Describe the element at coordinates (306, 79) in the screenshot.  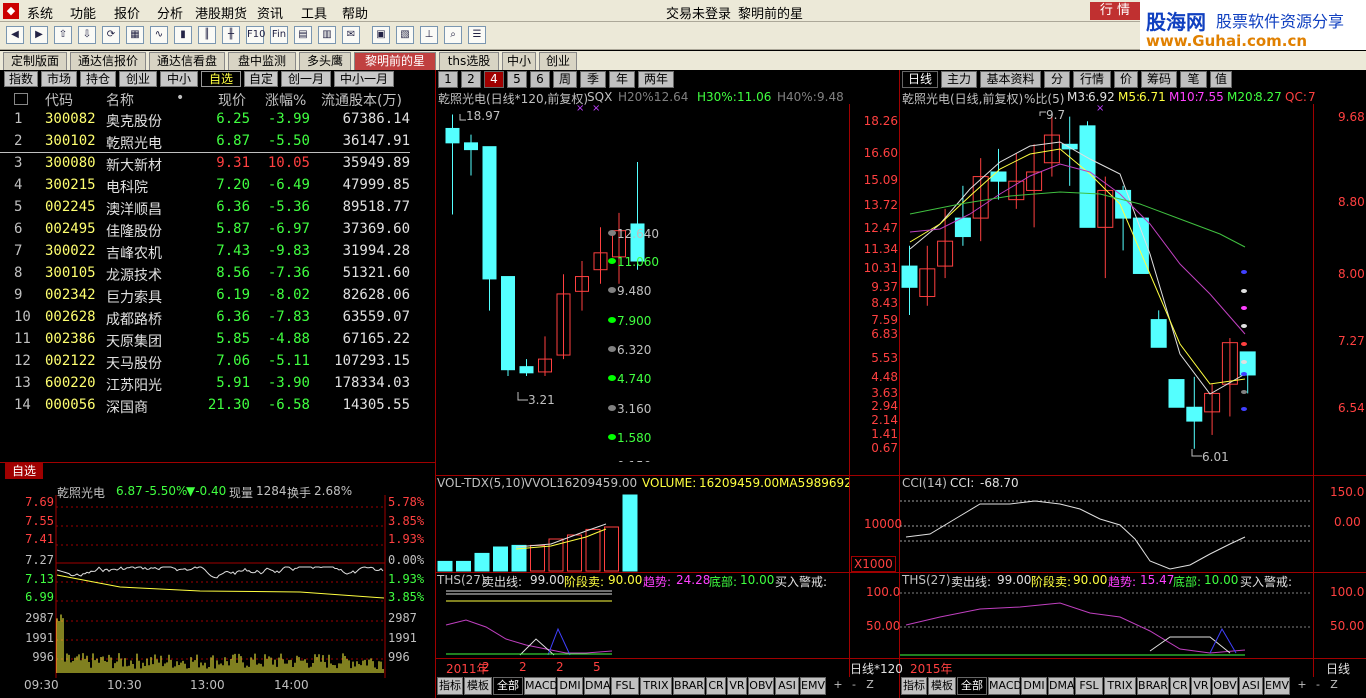
I see `tab-cy-month: 创一月` at that location.